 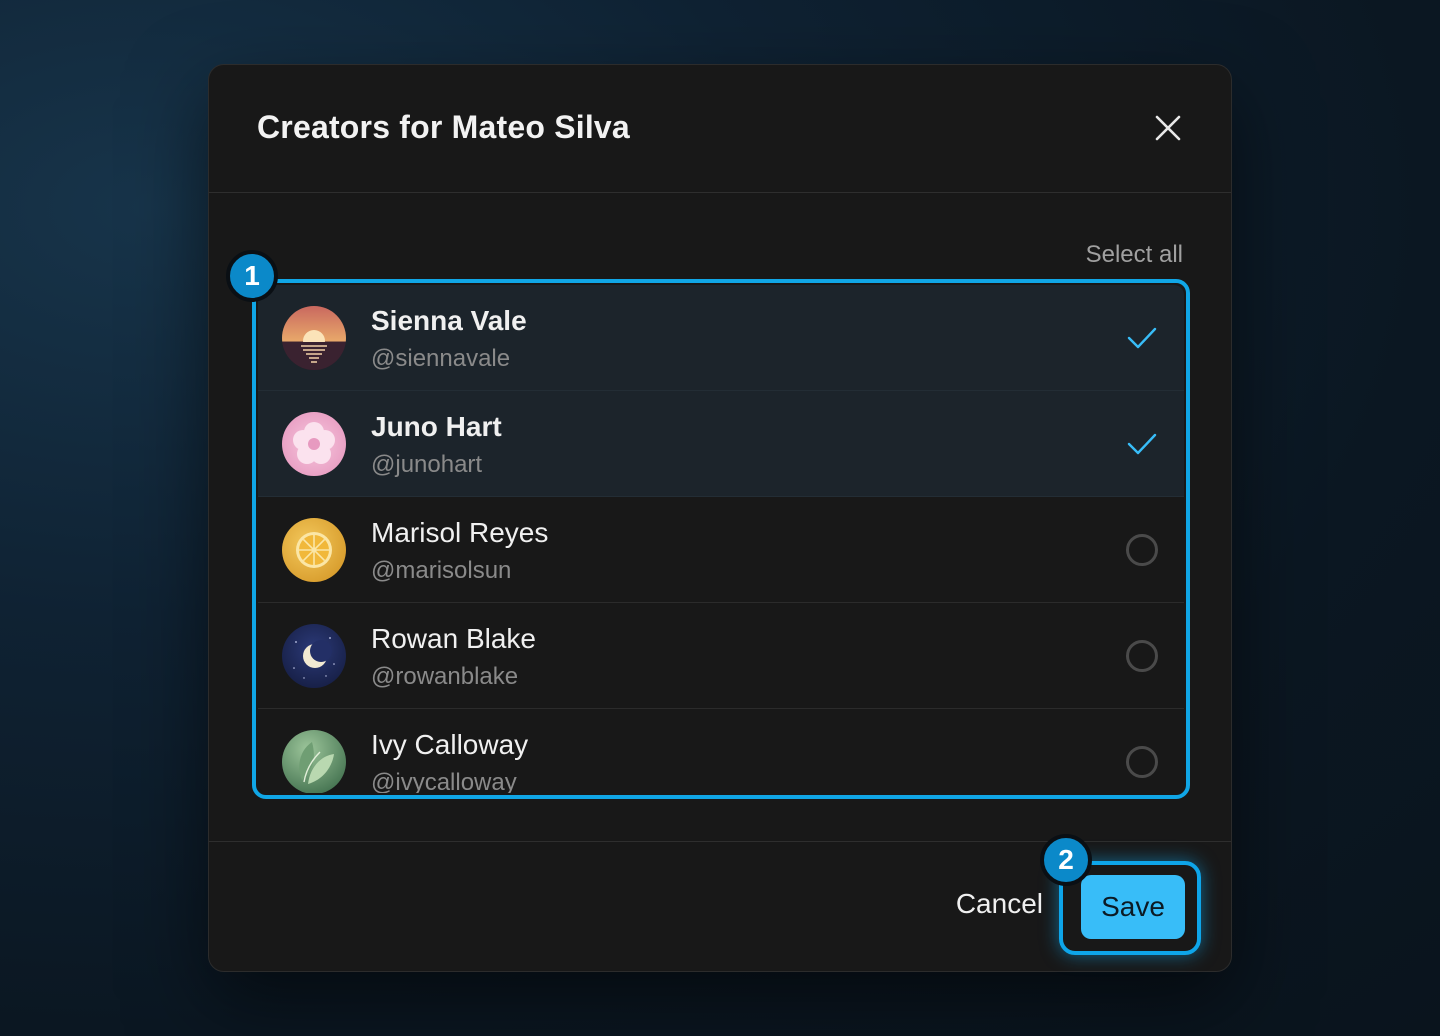 What do you see at coordinates (720, 129) in the screenshot?
I see `dialog-header: Creators for Mateo Silva` at bounding box center [720, 129].